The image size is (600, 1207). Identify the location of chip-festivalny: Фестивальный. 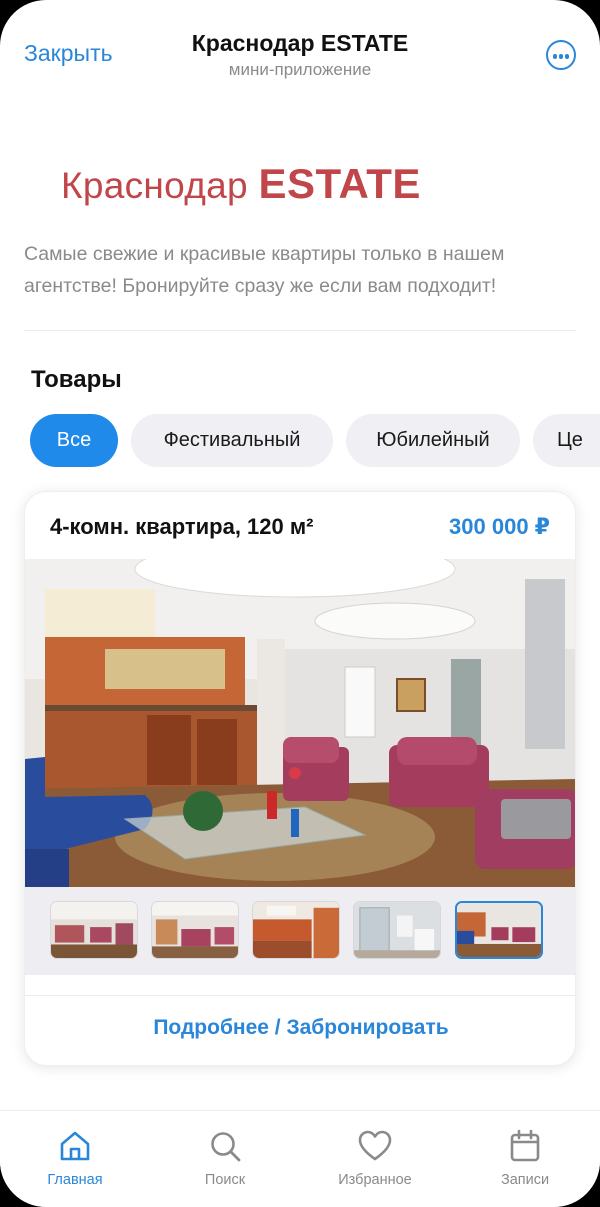
(232, 440).